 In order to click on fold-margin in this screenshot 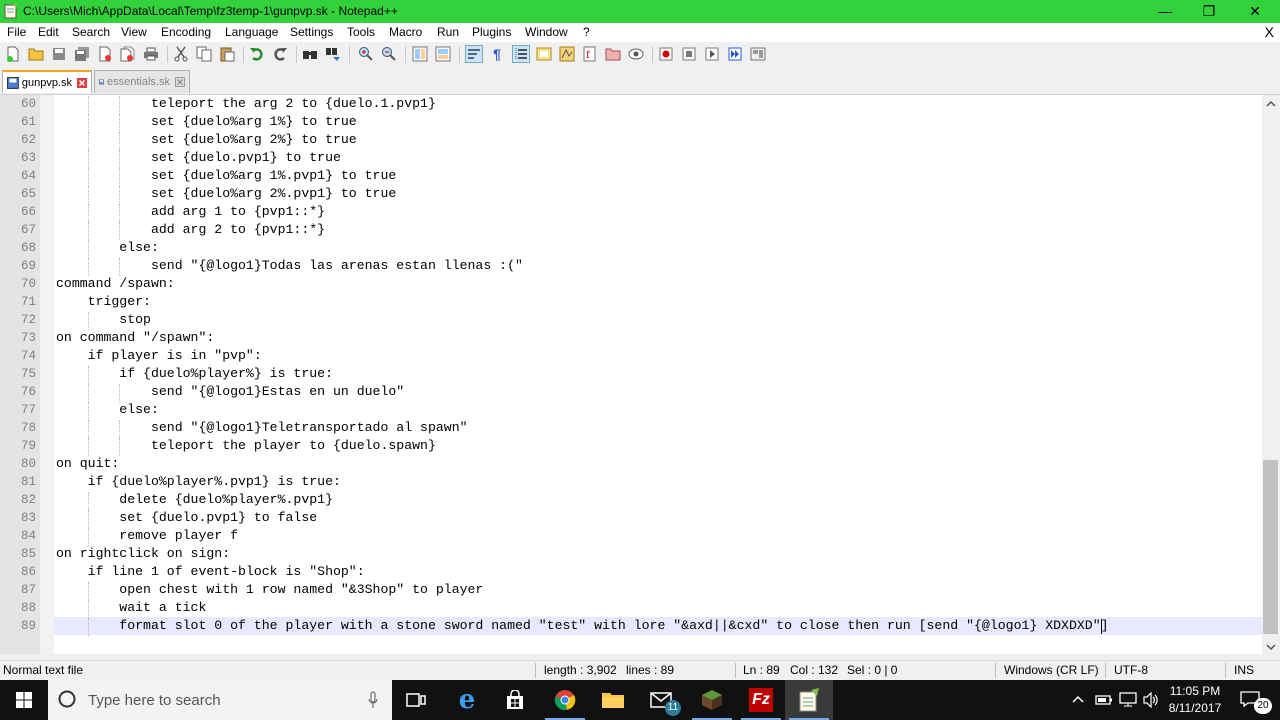, I will do `click(47, 374)`.